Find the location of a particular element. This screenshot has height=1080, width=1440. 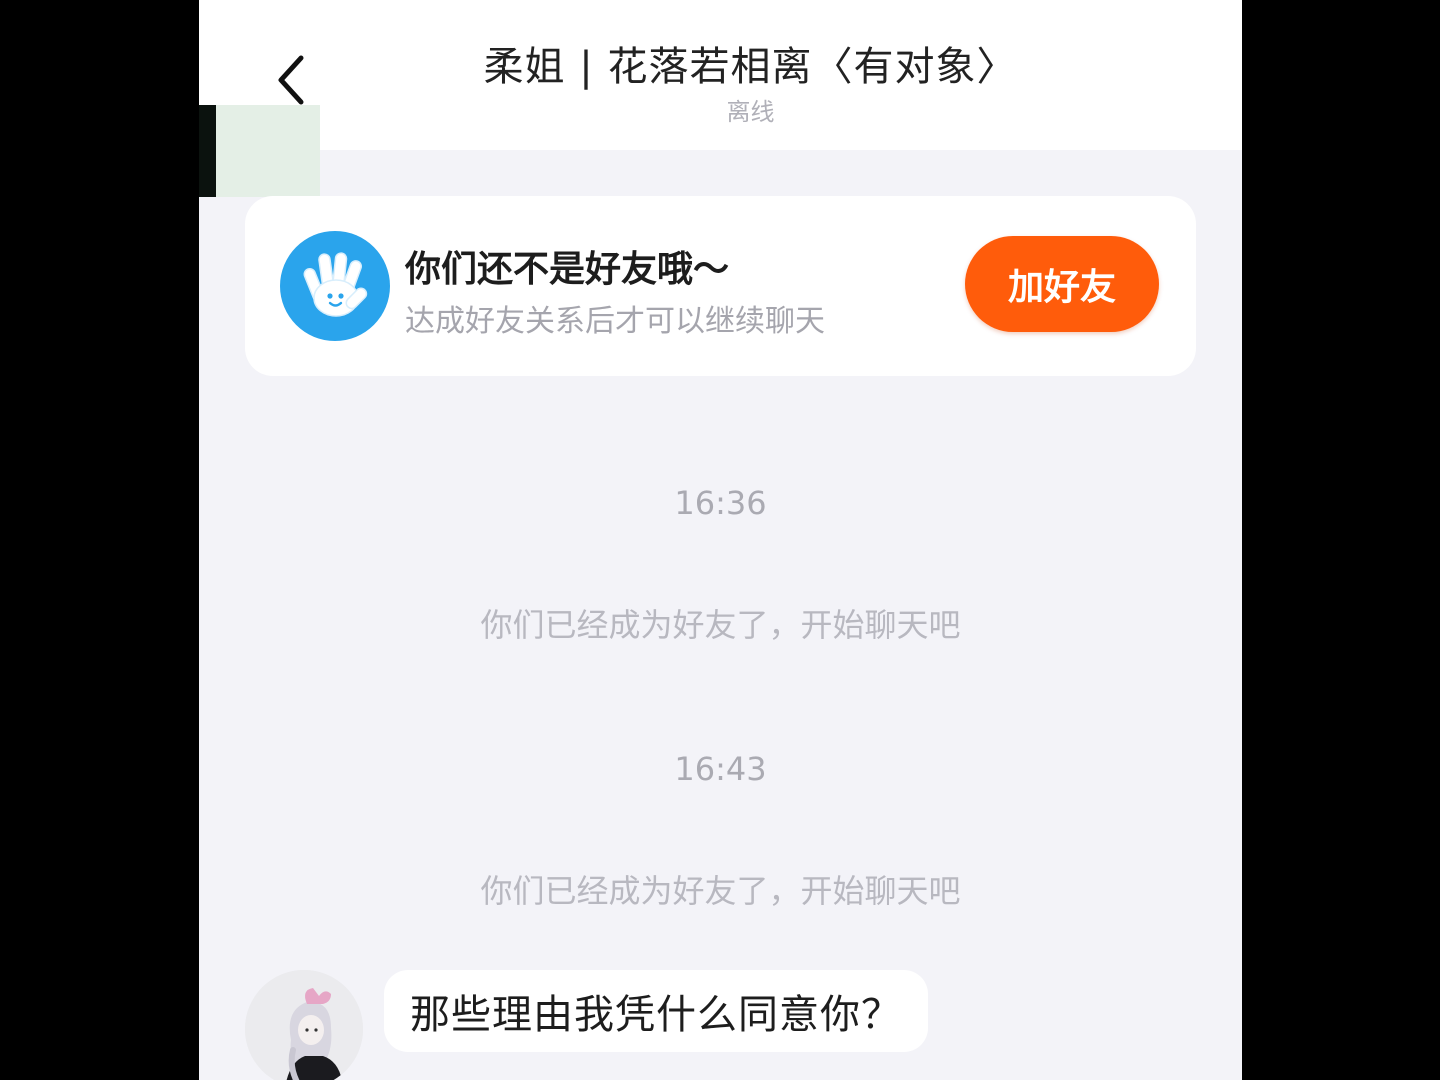

screen-overlay-artifact is located at coordinates (259, 151).